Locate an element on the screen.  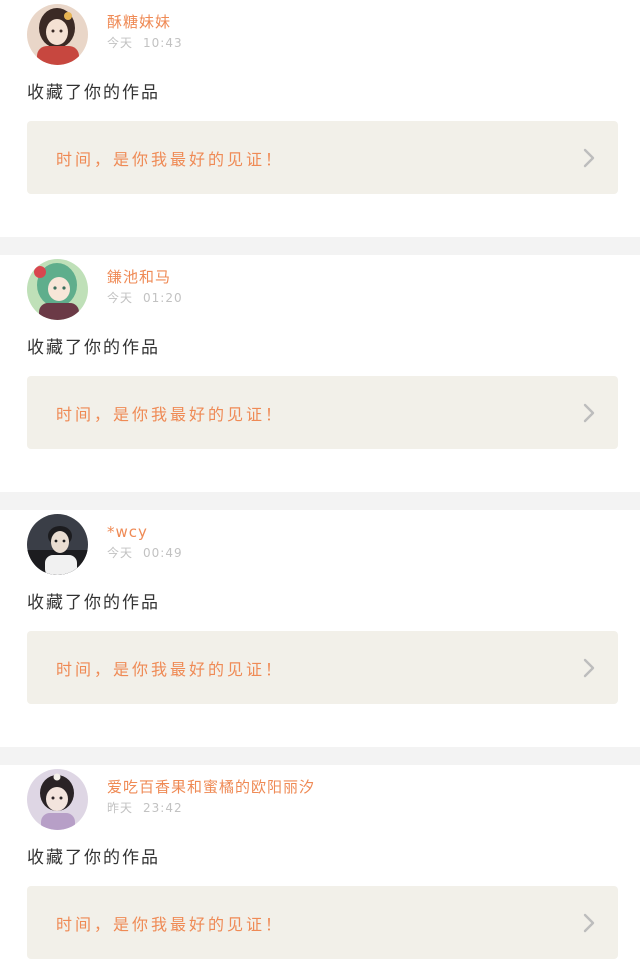
timestamp-time: 23:42 is located at coordinates (163, 808).